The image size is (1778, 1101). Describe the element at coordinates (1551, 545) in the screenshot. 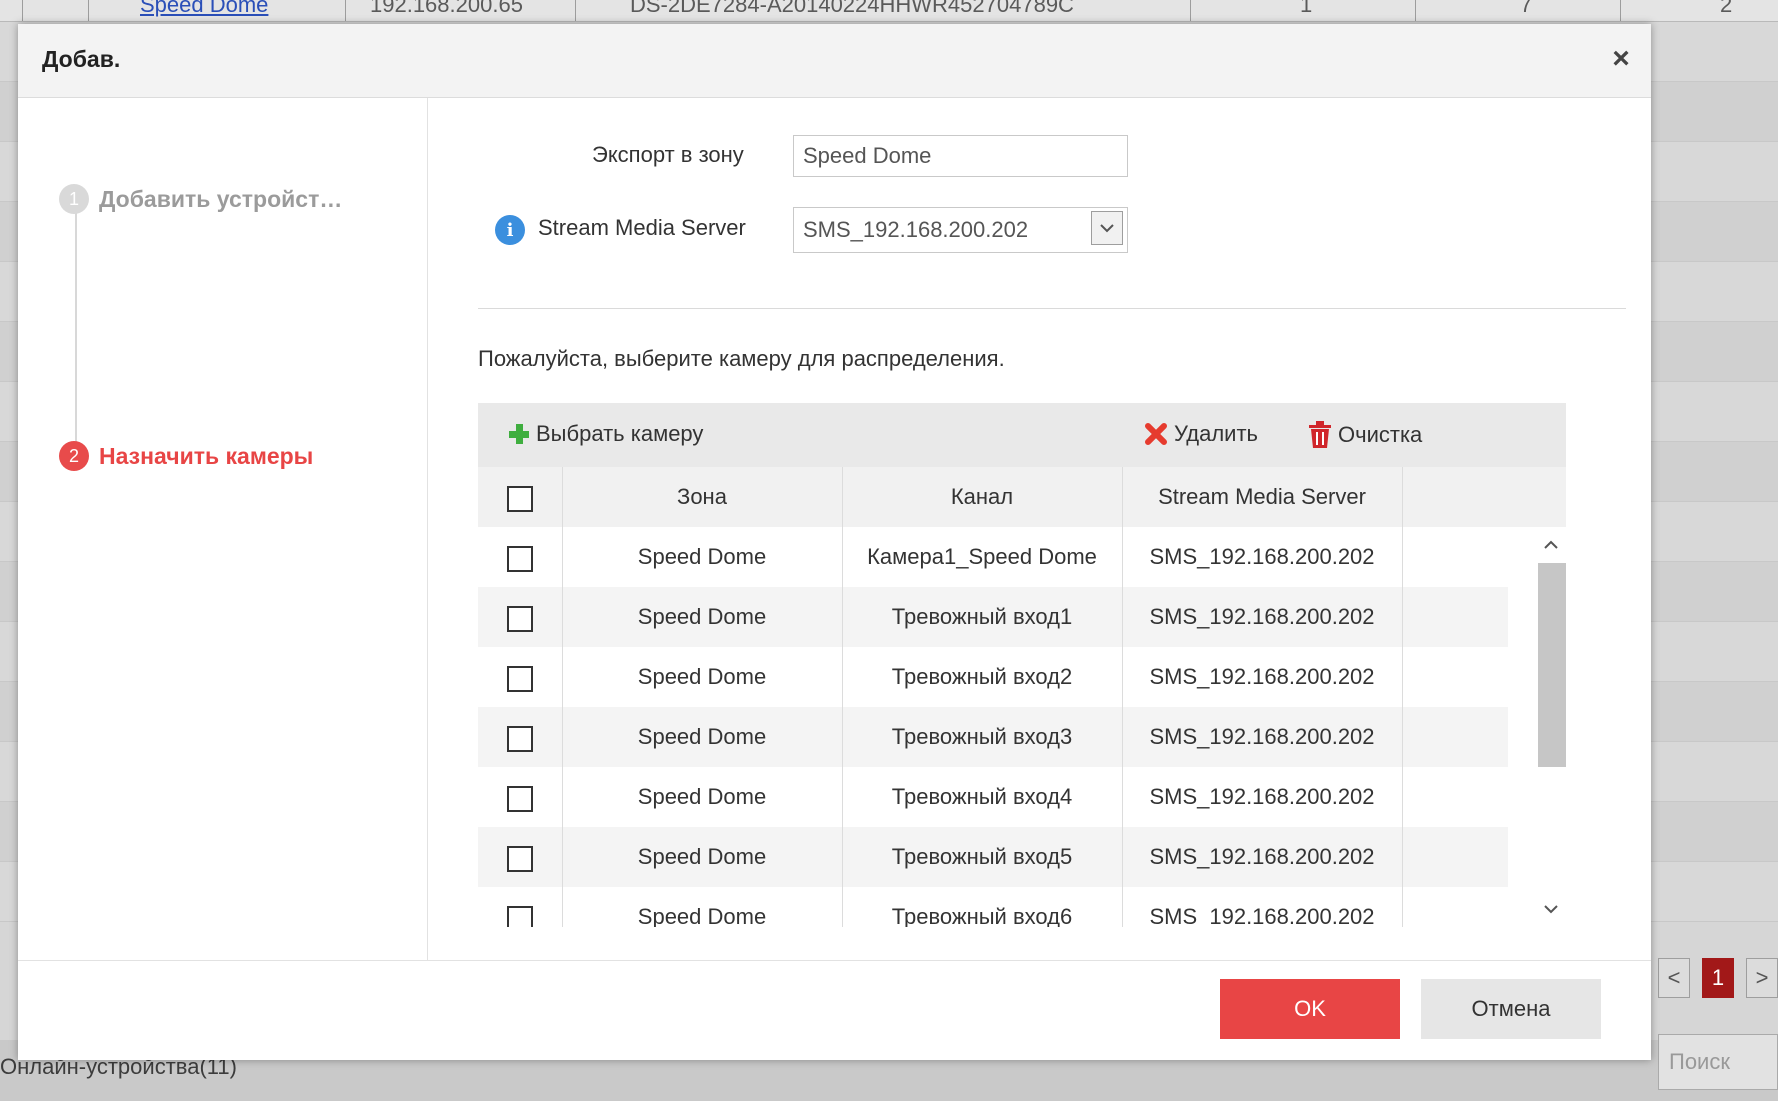

I see `scroll-up-icon` at that location.